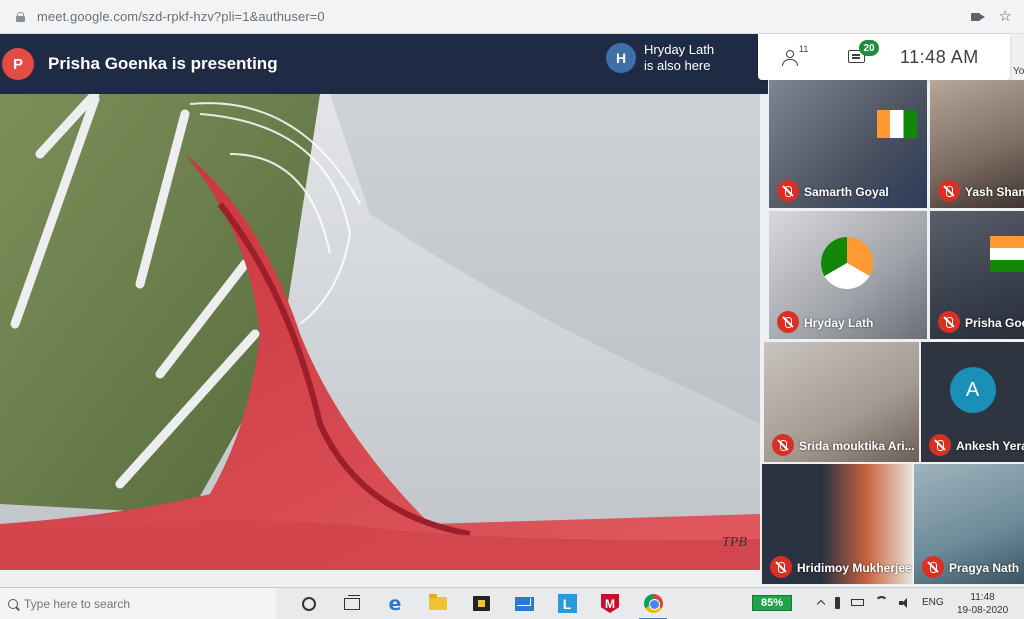  Describe the element at coordinates (983, 610) in the screenshot. I see `taskbar-date: 19-08-2020` at that location.